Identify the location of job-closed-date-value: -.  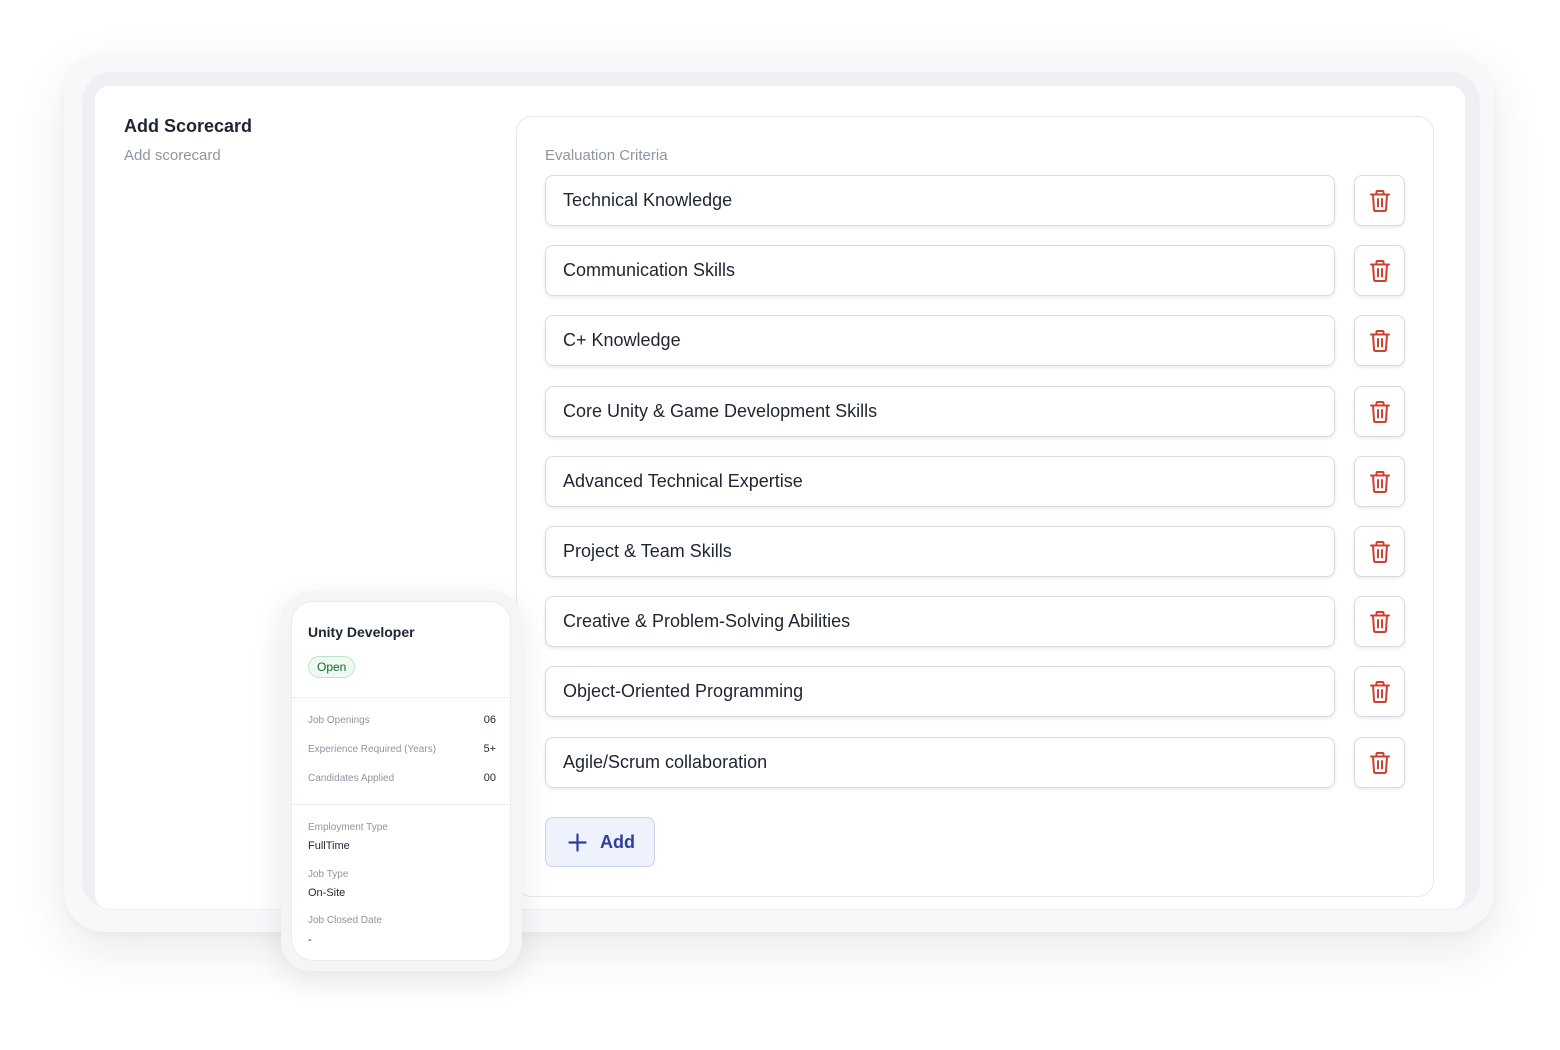
(310, 940).